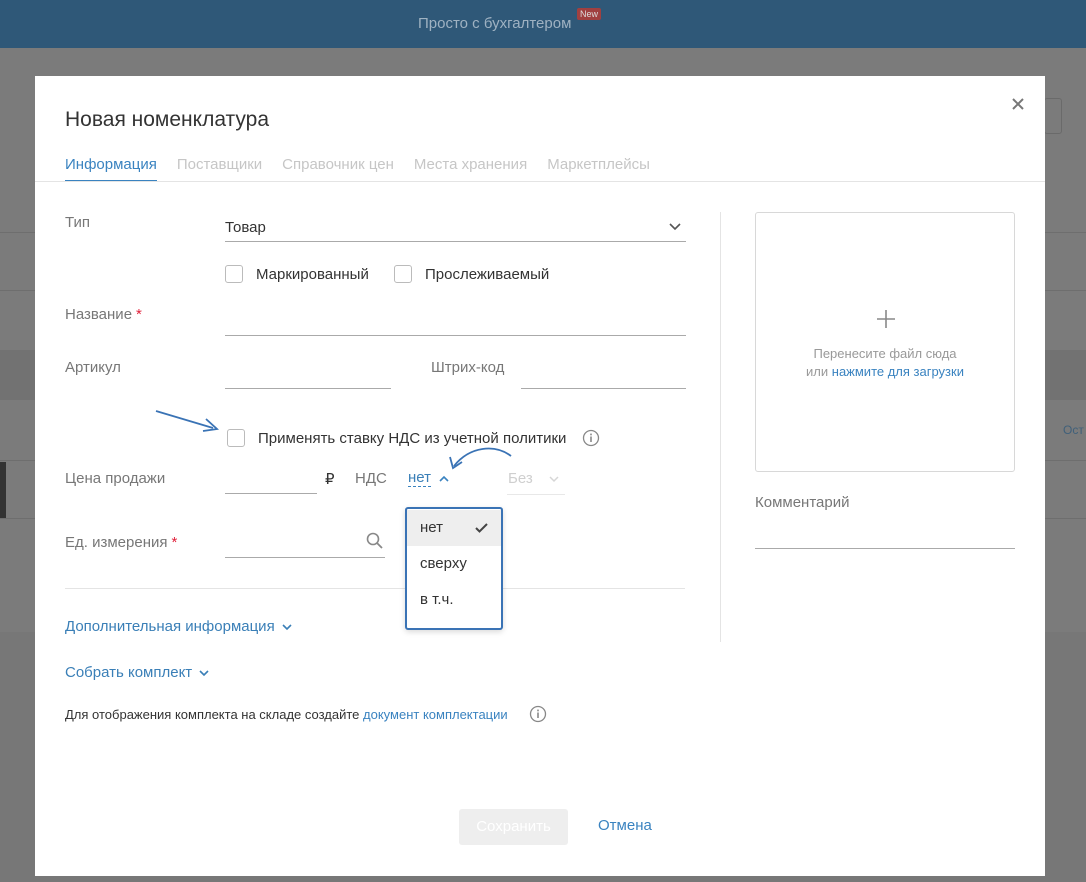  I want to click on bg-button, so click(1053, 116).